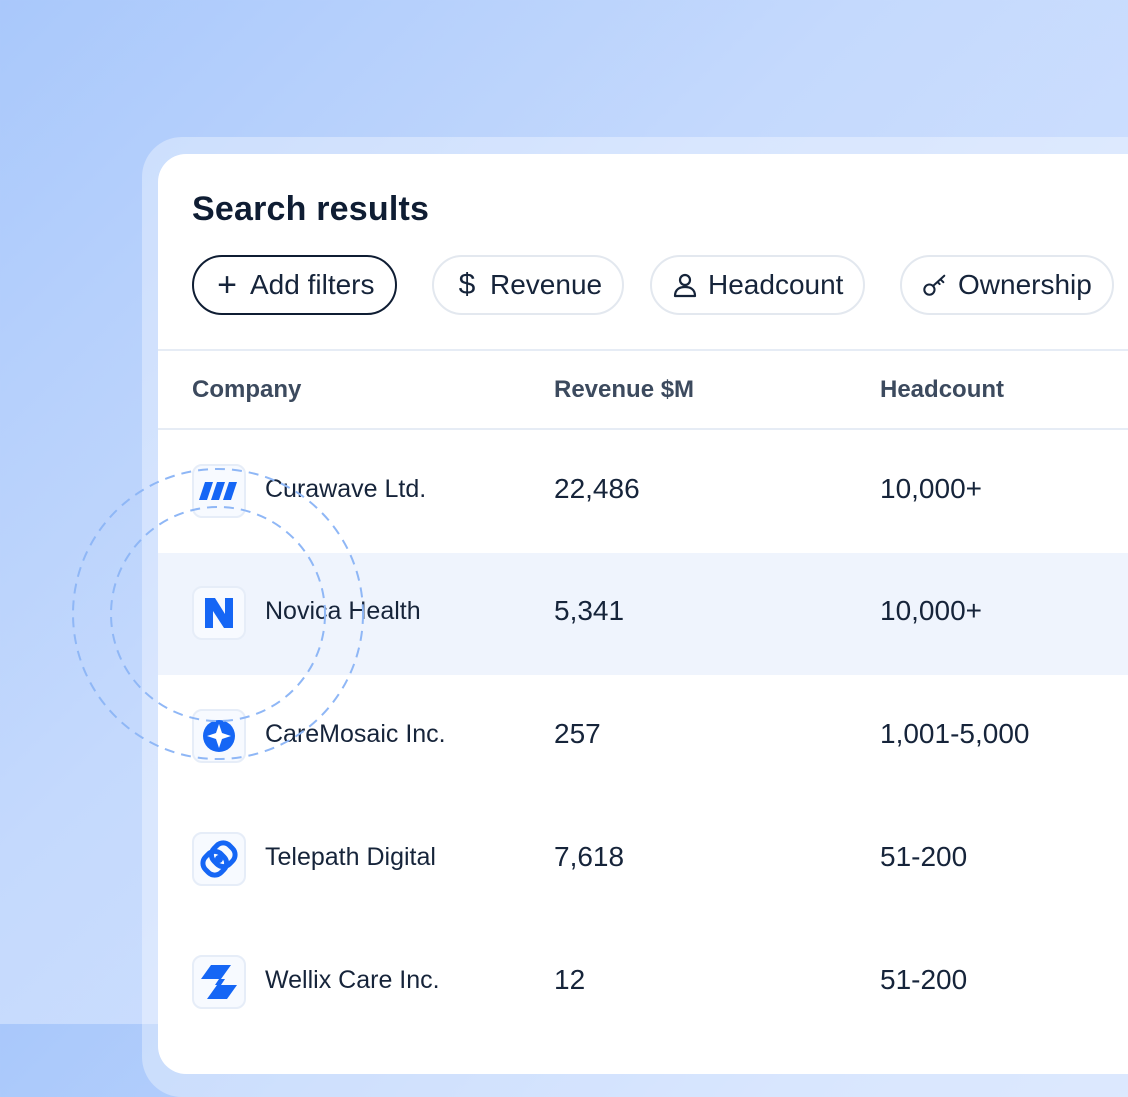  I want to click on user-icon, so click(685, 285).